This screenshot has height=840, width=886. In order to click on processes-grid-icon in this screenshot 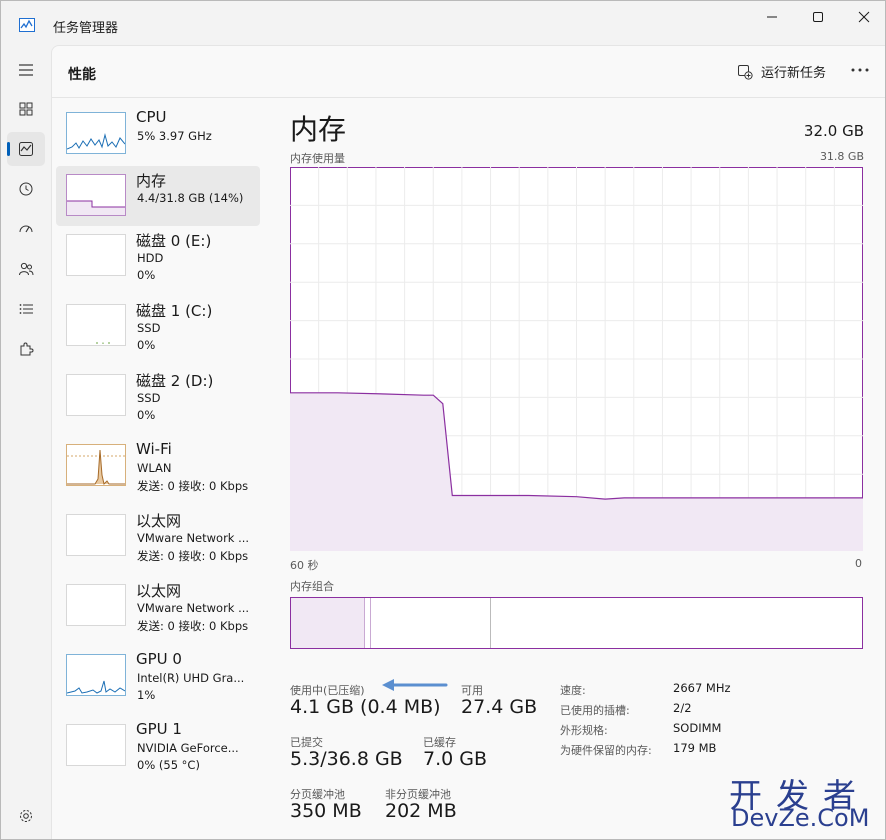, I will do `click(26, 109)`.